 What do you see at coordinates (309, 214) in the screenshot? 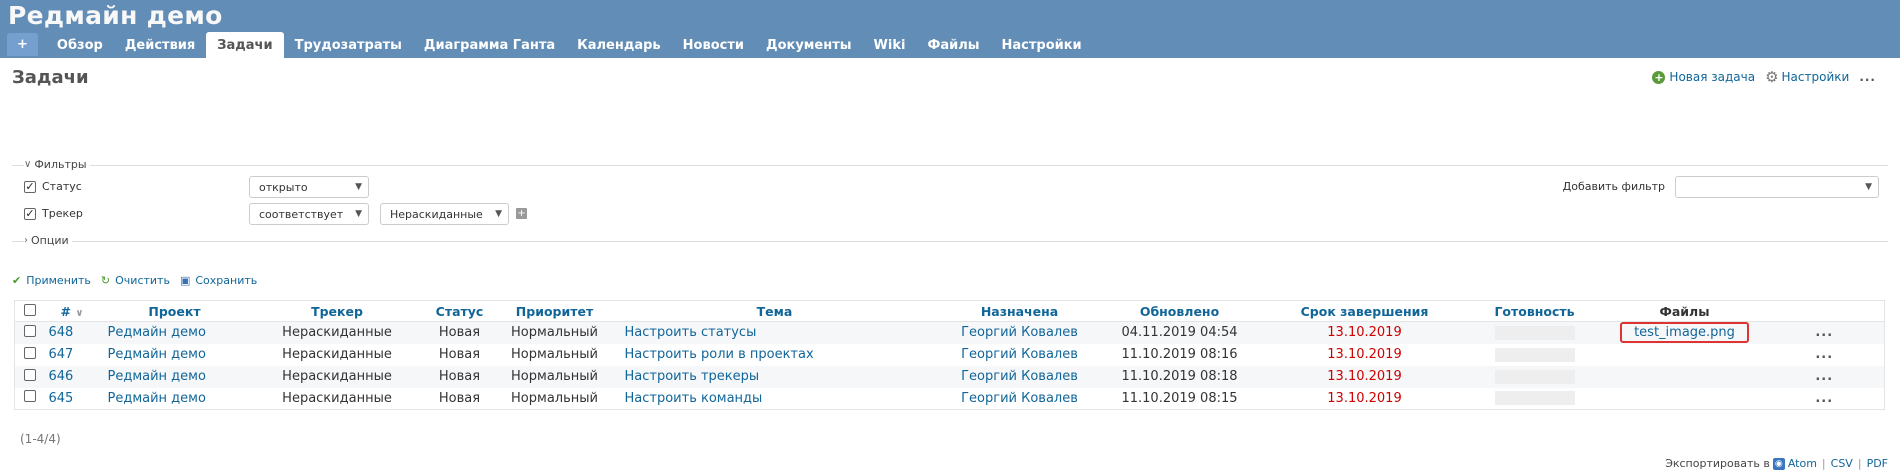
I see `tracker-operator-select: соответствует ▼` at bounding box center [309, 214].